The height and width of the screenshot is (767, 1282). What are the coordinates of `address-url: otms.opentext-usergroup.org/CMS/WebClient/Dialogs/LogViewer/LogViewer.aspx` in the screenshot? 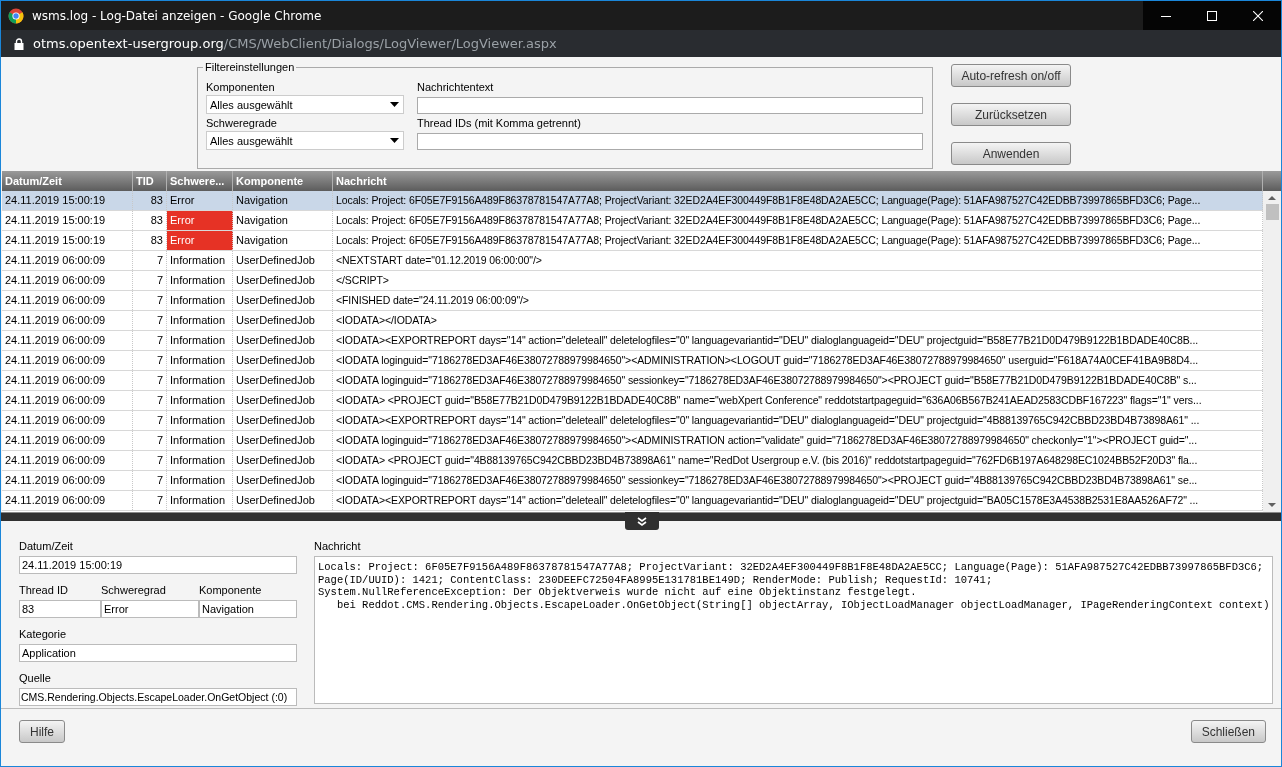 It's located at (295, 43).